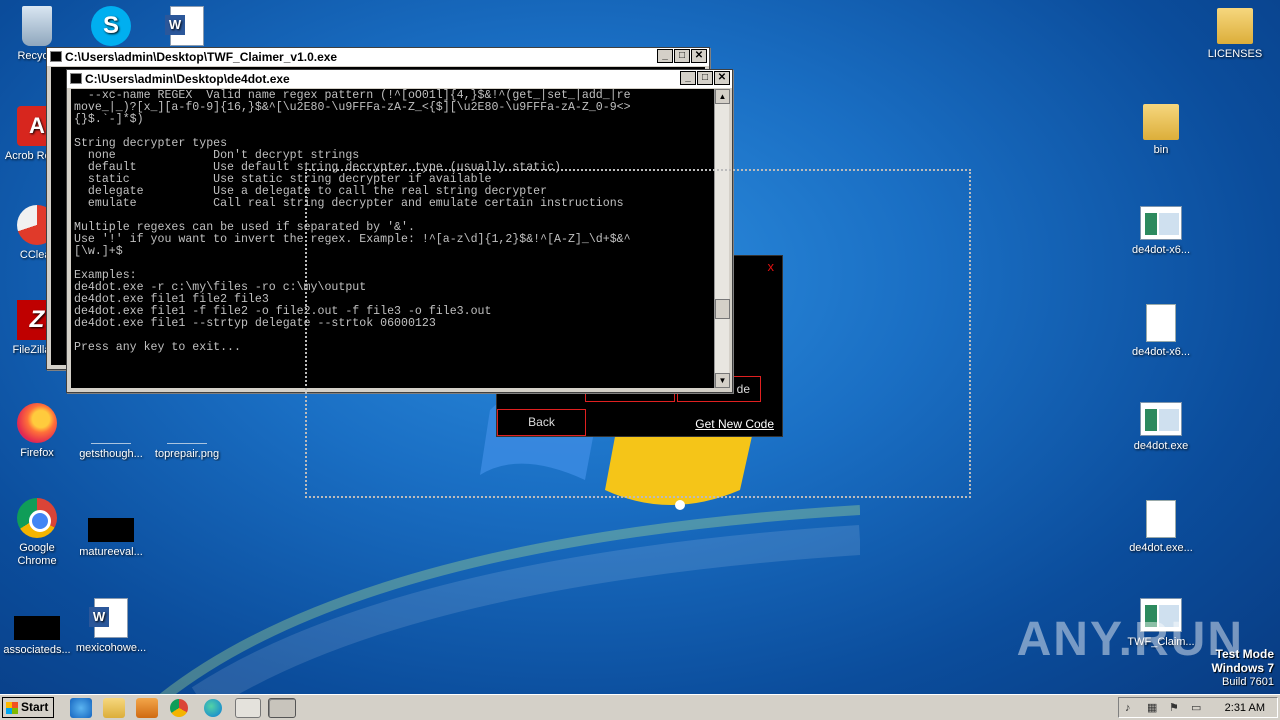 Image resolution: width=1280 pixels, height=720 pixels. Describe the element at coordinates (1175, 708) in the screenshot. I see `action-center-flag-icon: ⚑` at that location.